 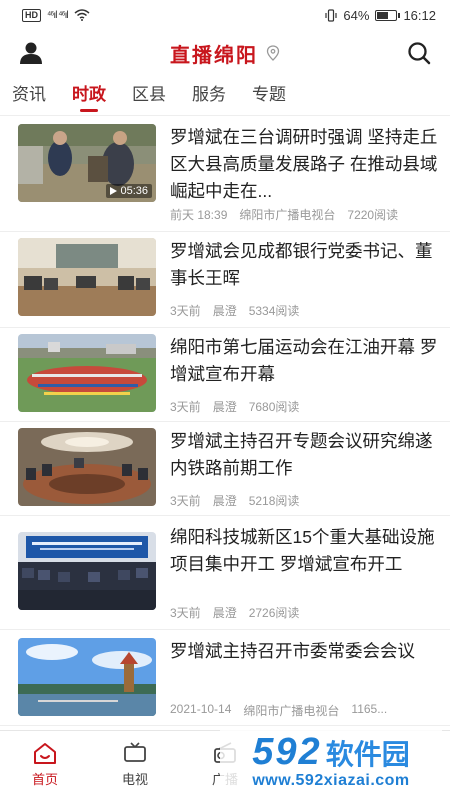 What do you see at coordinates (356, 15) in the screenshot?
I see `battery-percent: 64%` at bounding box center [356, 15].